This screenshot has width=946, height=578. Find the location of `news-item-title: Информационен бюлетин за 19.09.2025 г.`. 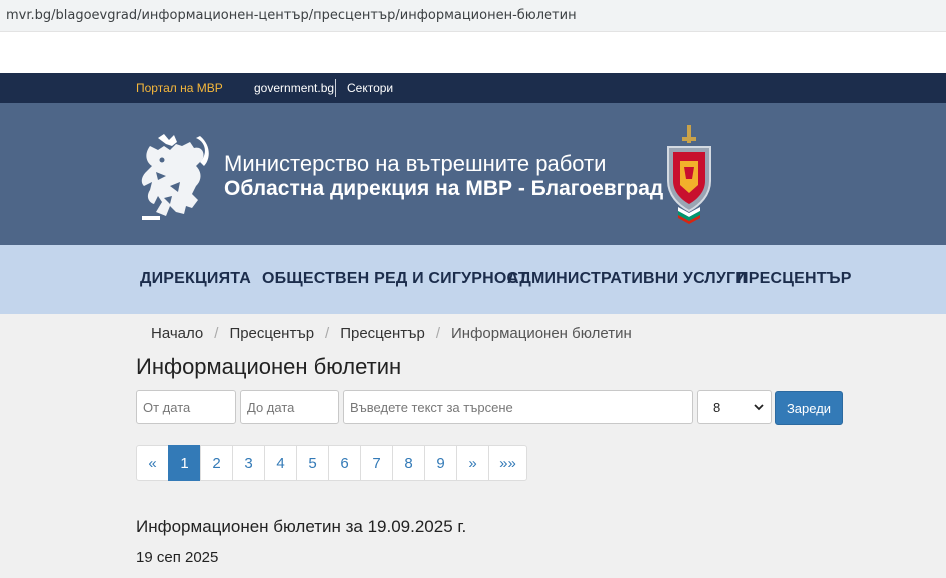

news-item-title: Информационен бюлетин за 19.09.2025 г. is located at coordinates (301, 527).